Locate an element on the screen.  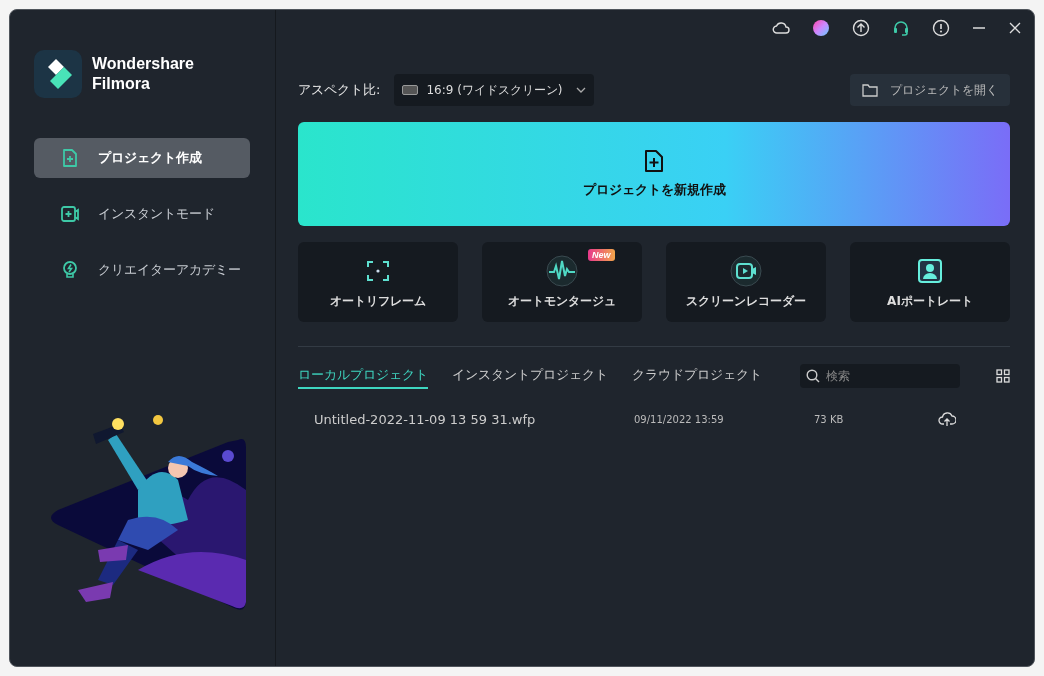
search-field: 検索 is located at coordinates (880, 376).